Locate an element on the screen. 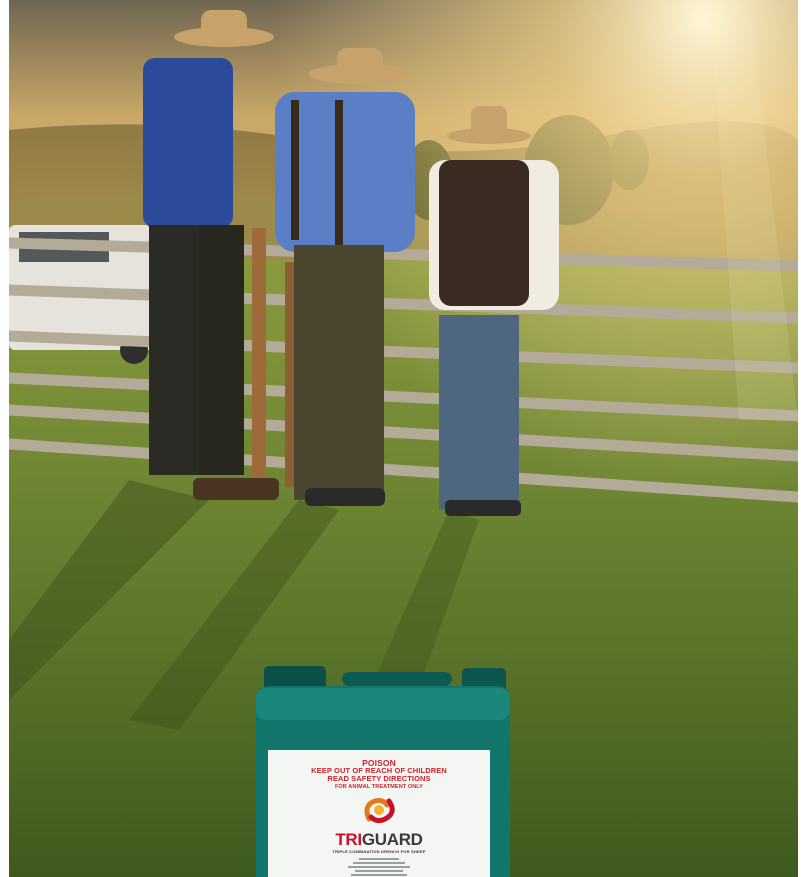 The image size is (801, 877). brand-name: TRIGUARD is located at coordinates (379, 840).